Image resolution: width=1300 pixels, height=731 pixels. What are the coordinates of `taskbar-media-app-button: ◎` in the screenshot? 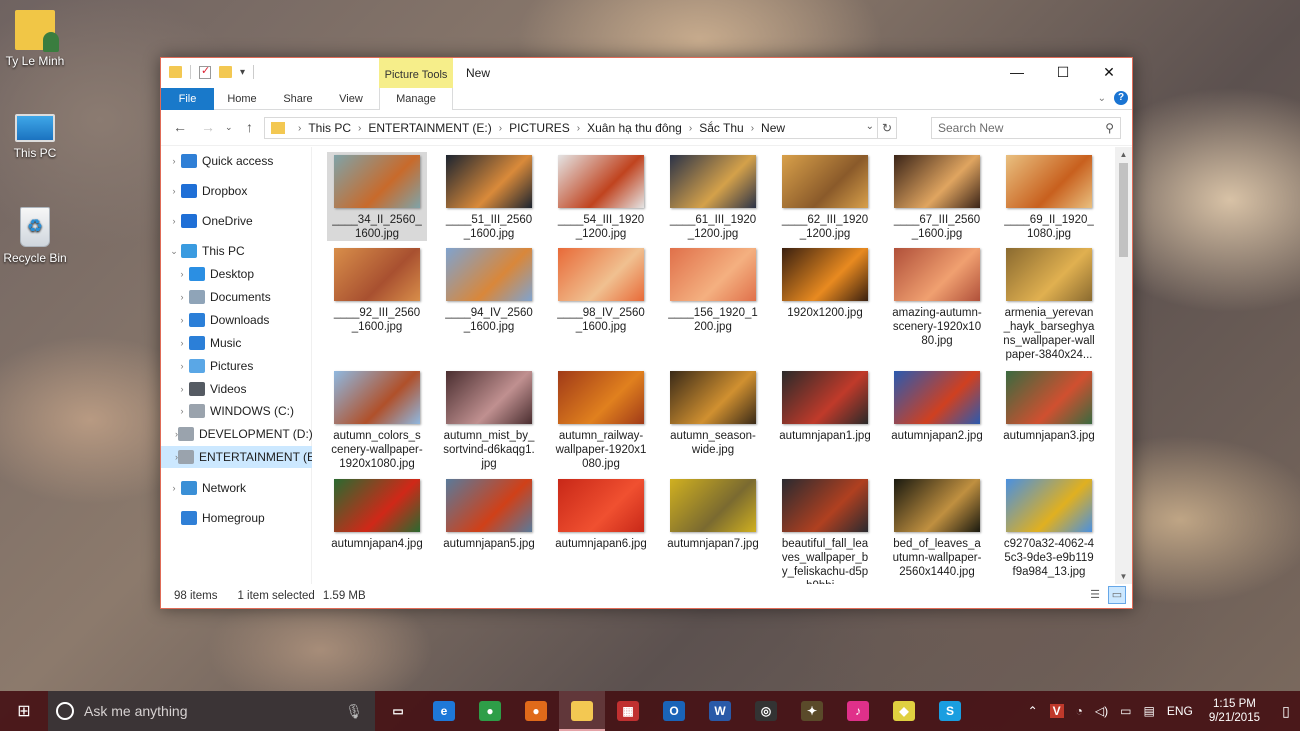 It's located at (766, 711).